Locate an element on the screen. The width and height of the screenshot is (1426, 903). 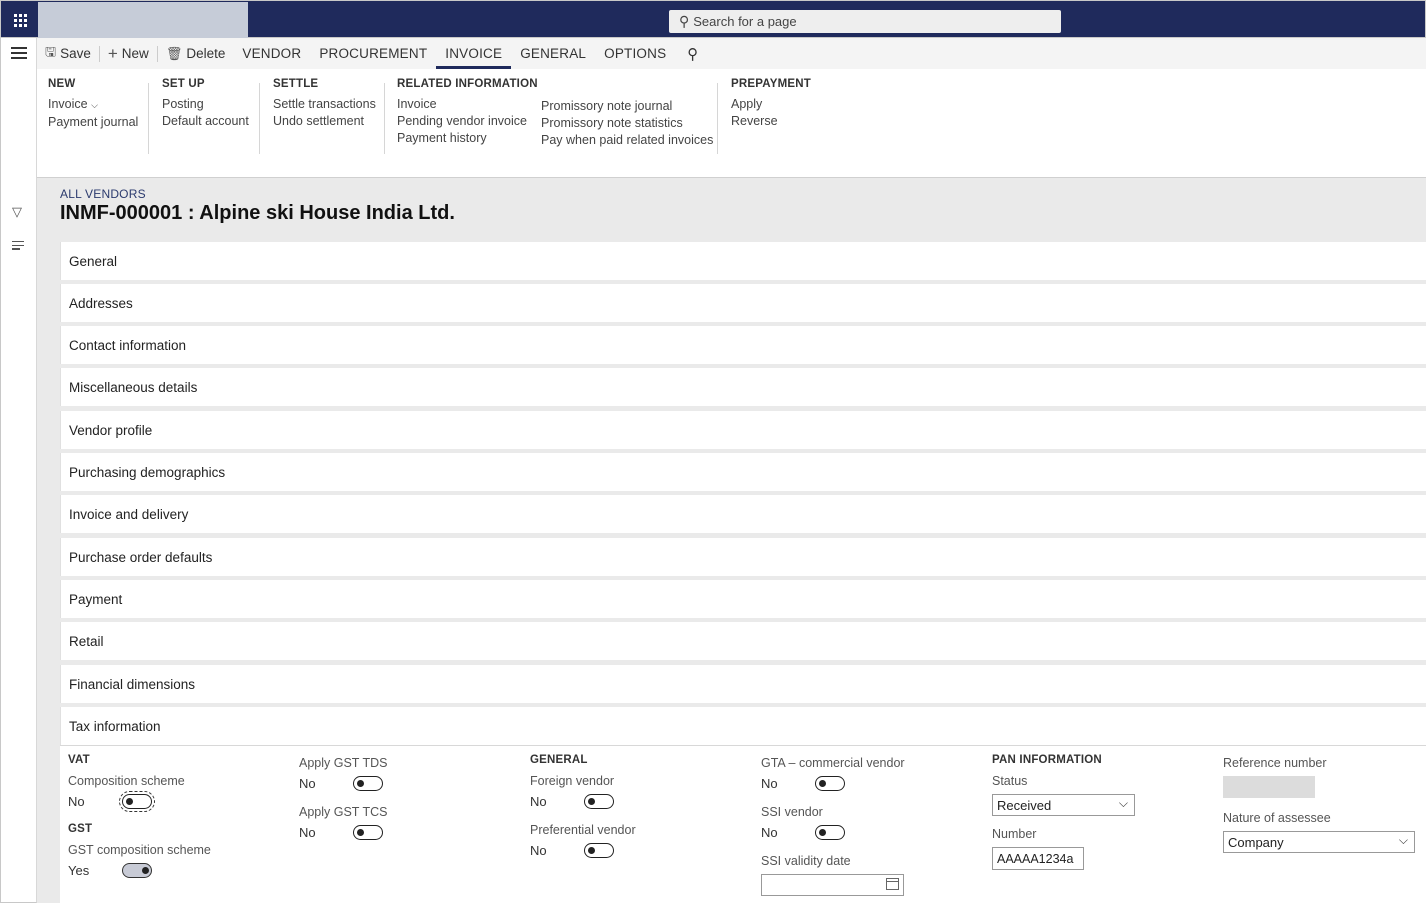
apply-gst-tds-toggle is located at coordinates (368, 783).